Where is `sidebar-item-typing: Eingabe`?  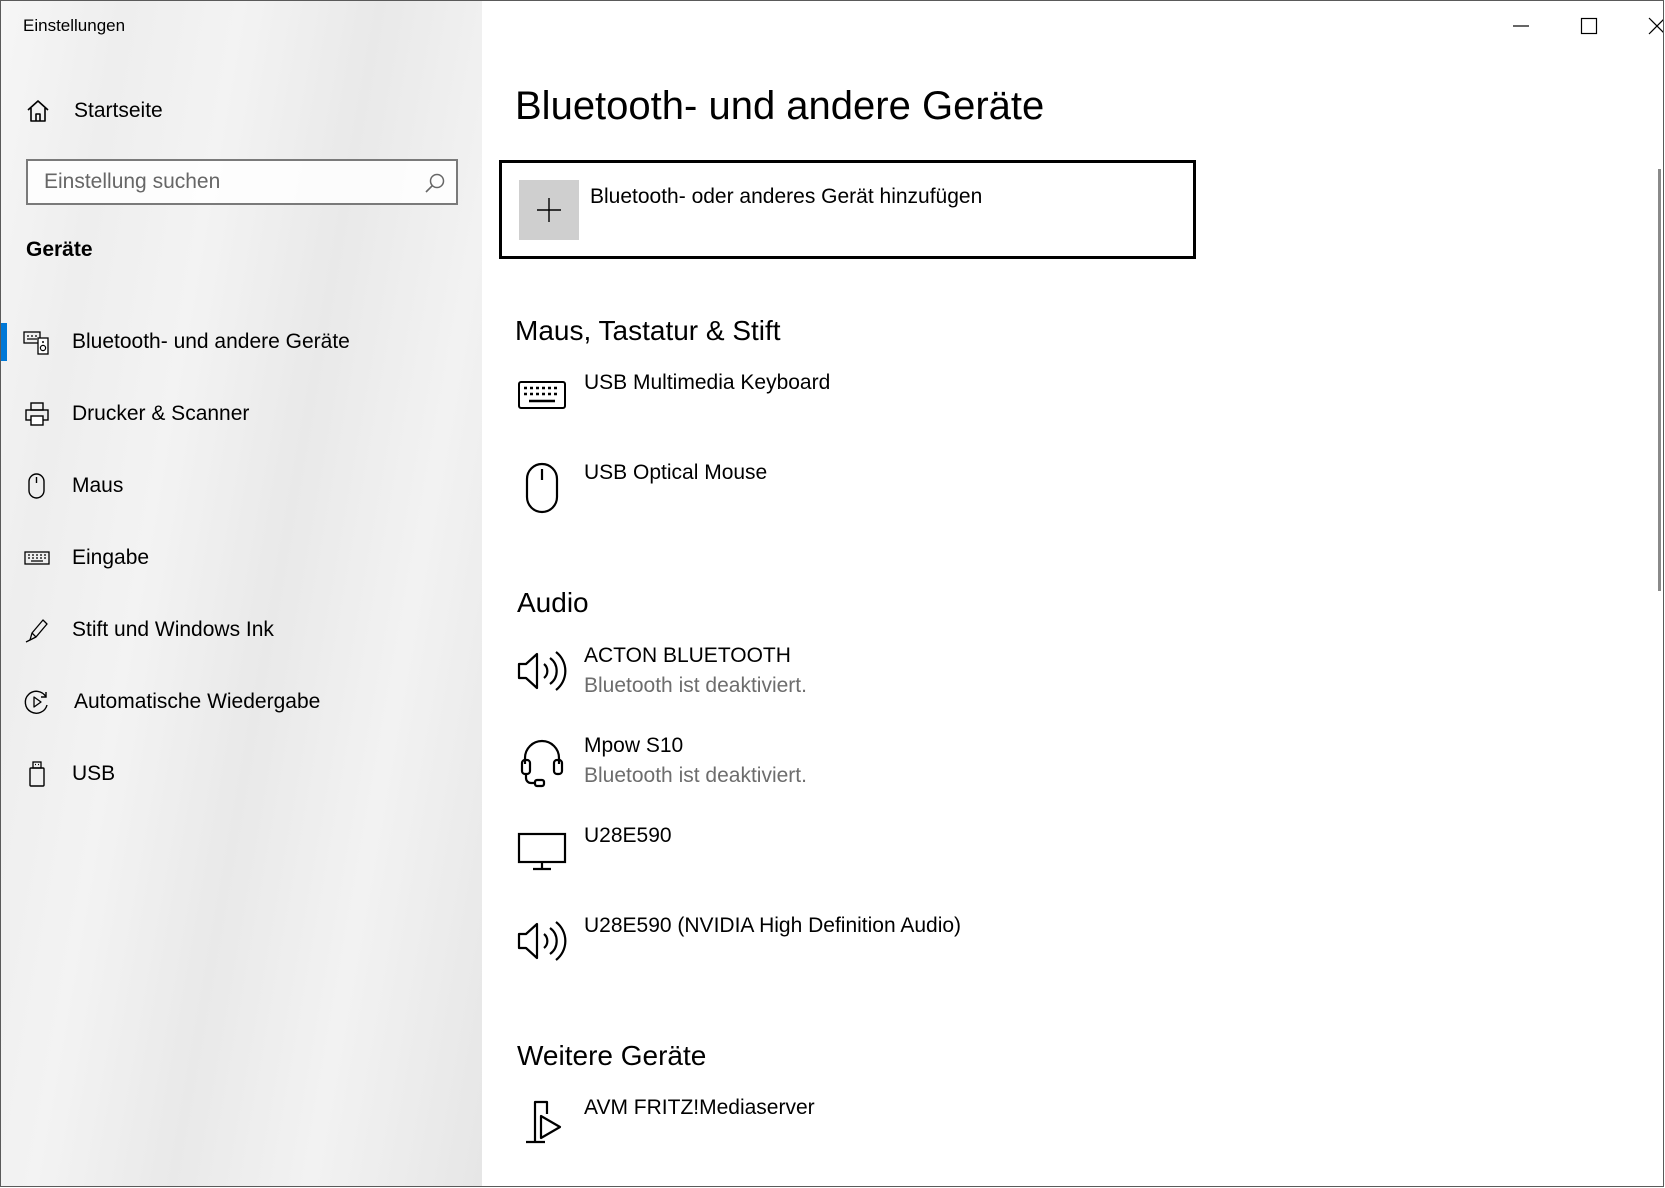 sidebar-item-typing: Eingabe is located at coordinates (241, 558).